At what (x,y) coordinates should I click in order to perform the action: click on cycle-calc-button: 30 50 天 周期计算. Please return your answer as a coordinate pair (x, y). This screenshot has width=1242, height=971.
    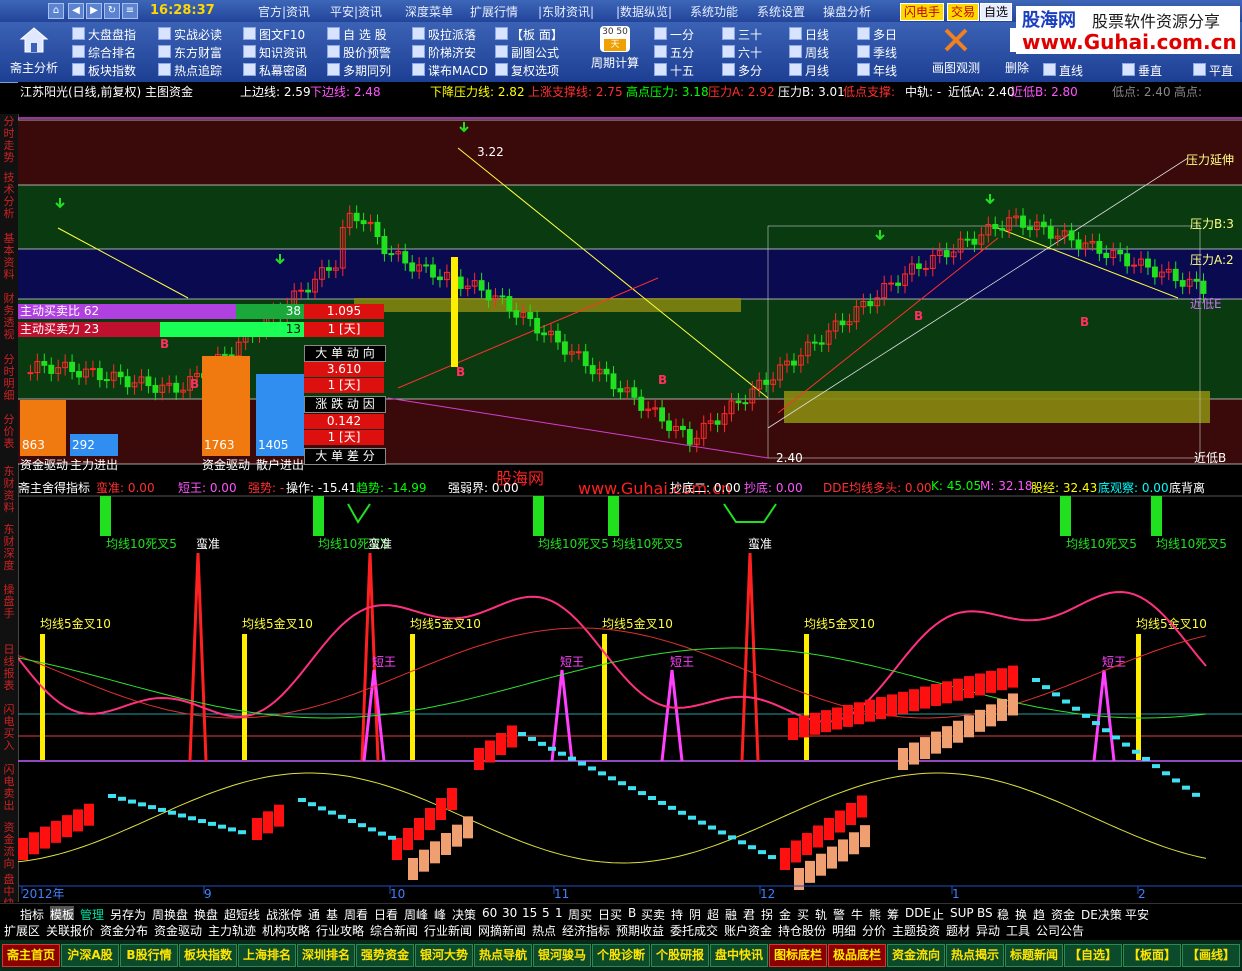
    Looking at the image, I should click on (615, 48).